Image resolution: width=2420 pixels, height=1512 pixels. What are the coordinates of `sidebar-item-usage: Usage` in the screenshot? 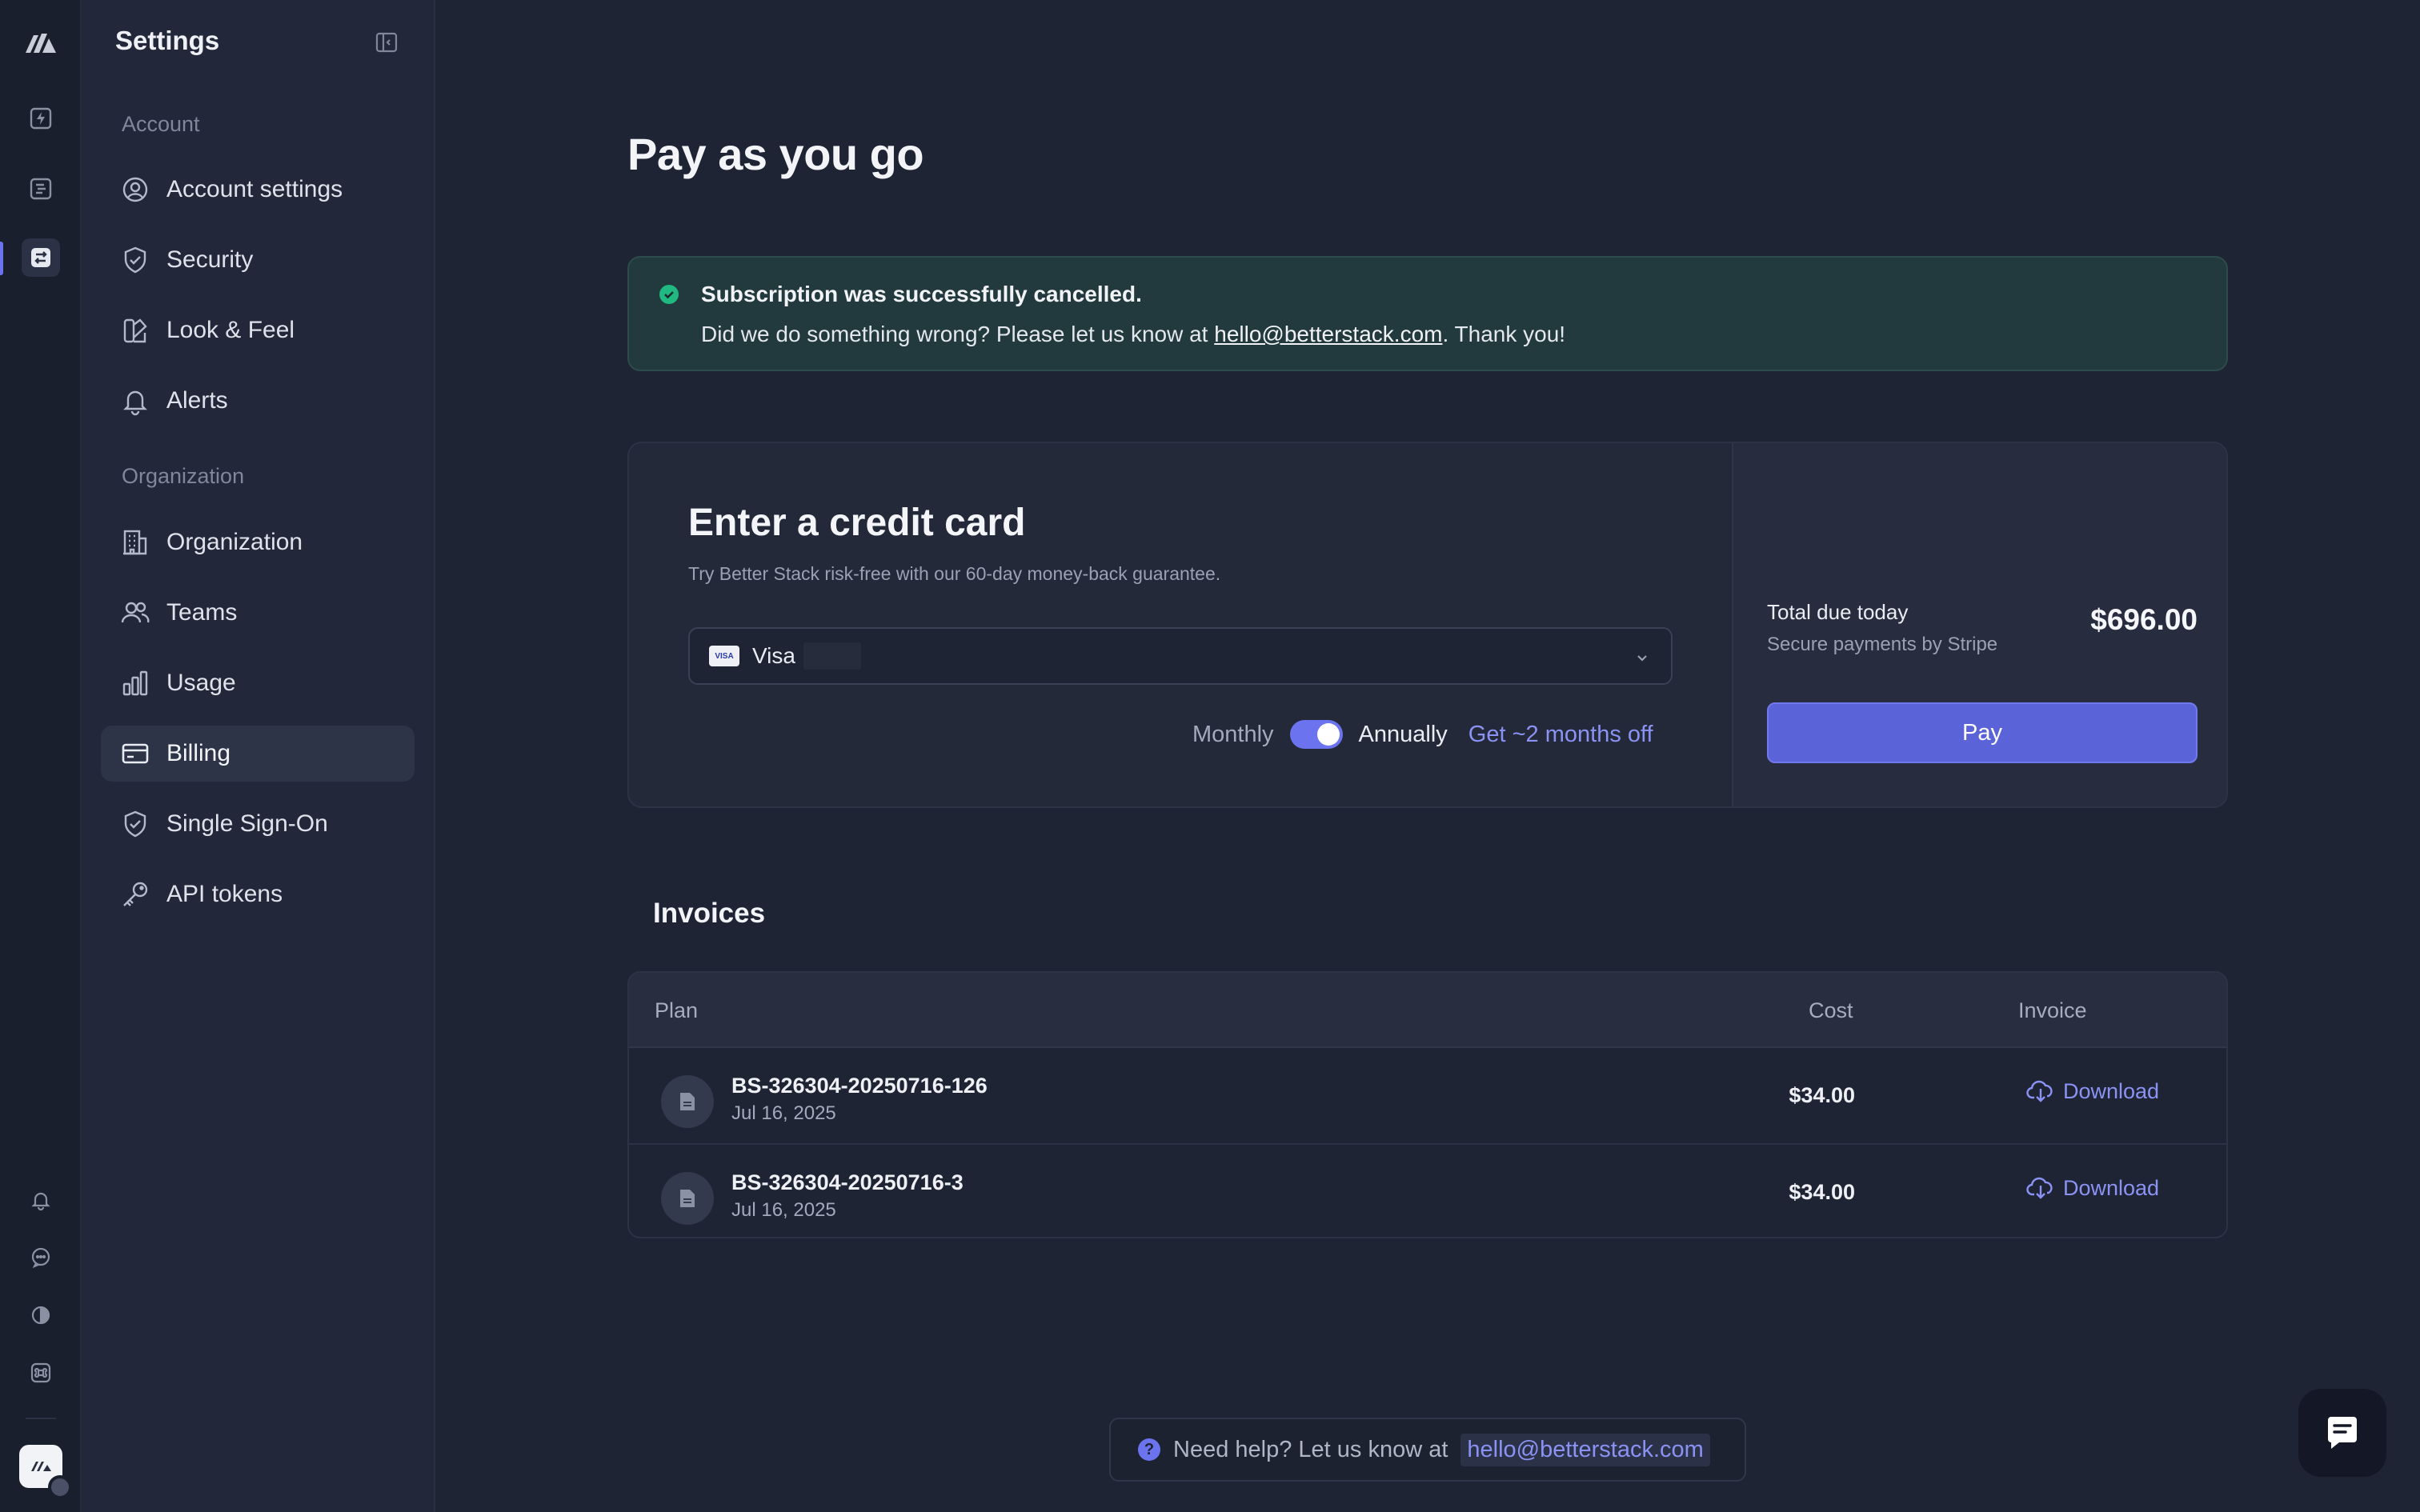 It's located at (258, 683).